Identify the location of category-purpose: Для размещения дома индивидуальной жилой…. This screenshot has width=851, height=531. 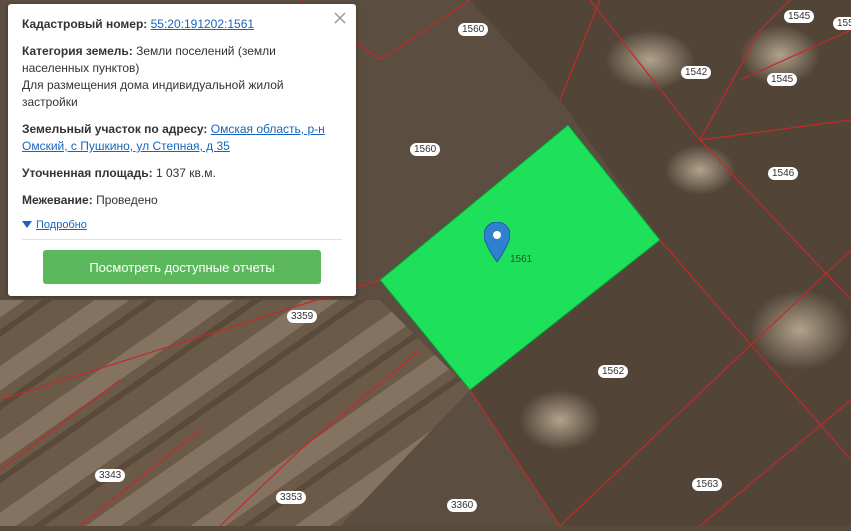
(153, 93).